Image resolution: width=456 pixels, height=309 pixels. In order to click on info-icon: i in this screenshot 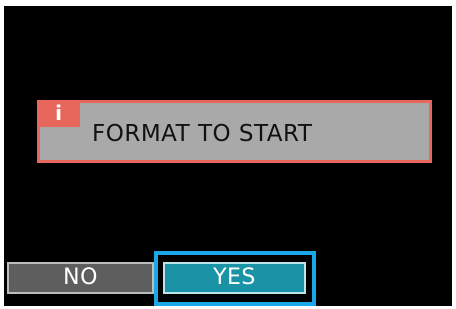, I will do `click(58, 113)`.